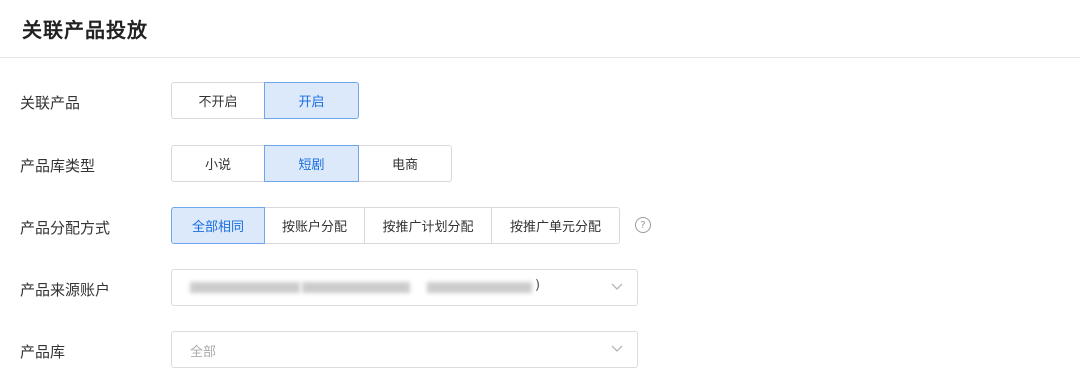 This screenshot has height=387, width=1080. I want to click on question-circle-icon: ?, so click(643, 225).